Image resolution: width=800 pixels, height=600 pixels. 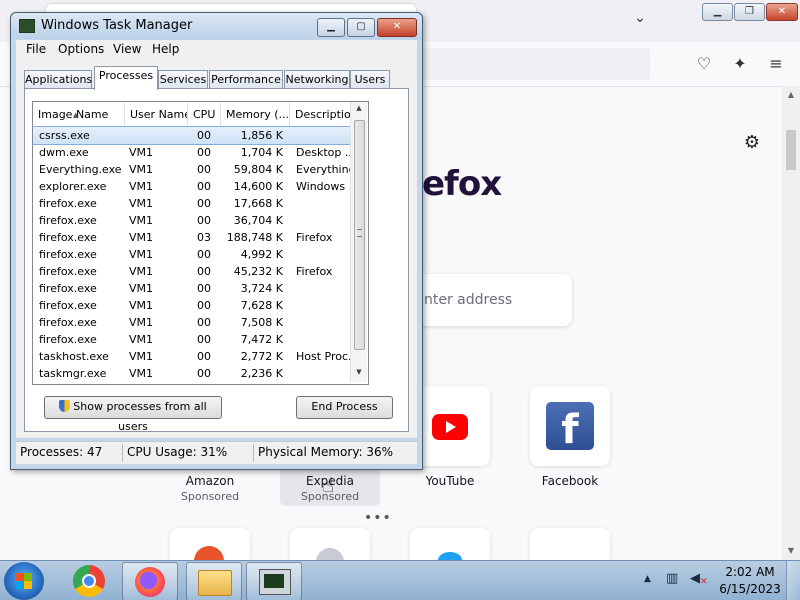 What do you see at coordinates (704, 64) in the screenshot?
I see `pocket-icon: ♡` at bounding box center [704, 64].